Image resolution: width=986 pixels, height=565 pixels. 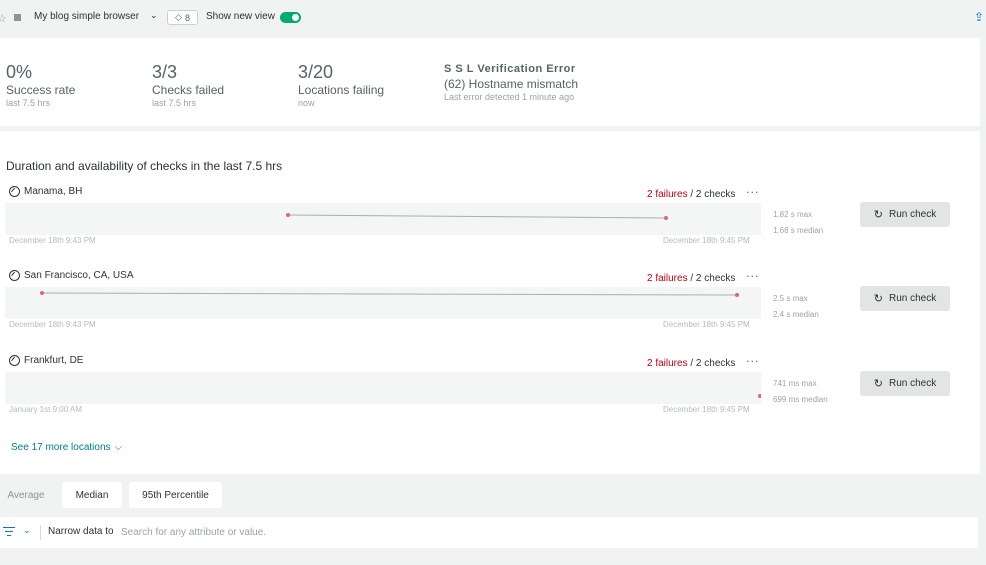 What do you see at coordinates (9, 532) in the screenshot?
I see `filter-icon` at bounding box center [9, 532].